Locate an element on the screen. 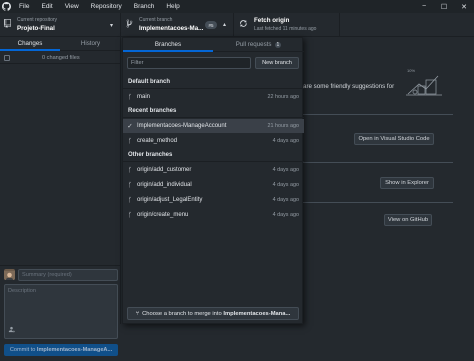  branch-row: ᚴ origin/adjust_LegalEntity 4 days ago is located at coordinates (213, 200).